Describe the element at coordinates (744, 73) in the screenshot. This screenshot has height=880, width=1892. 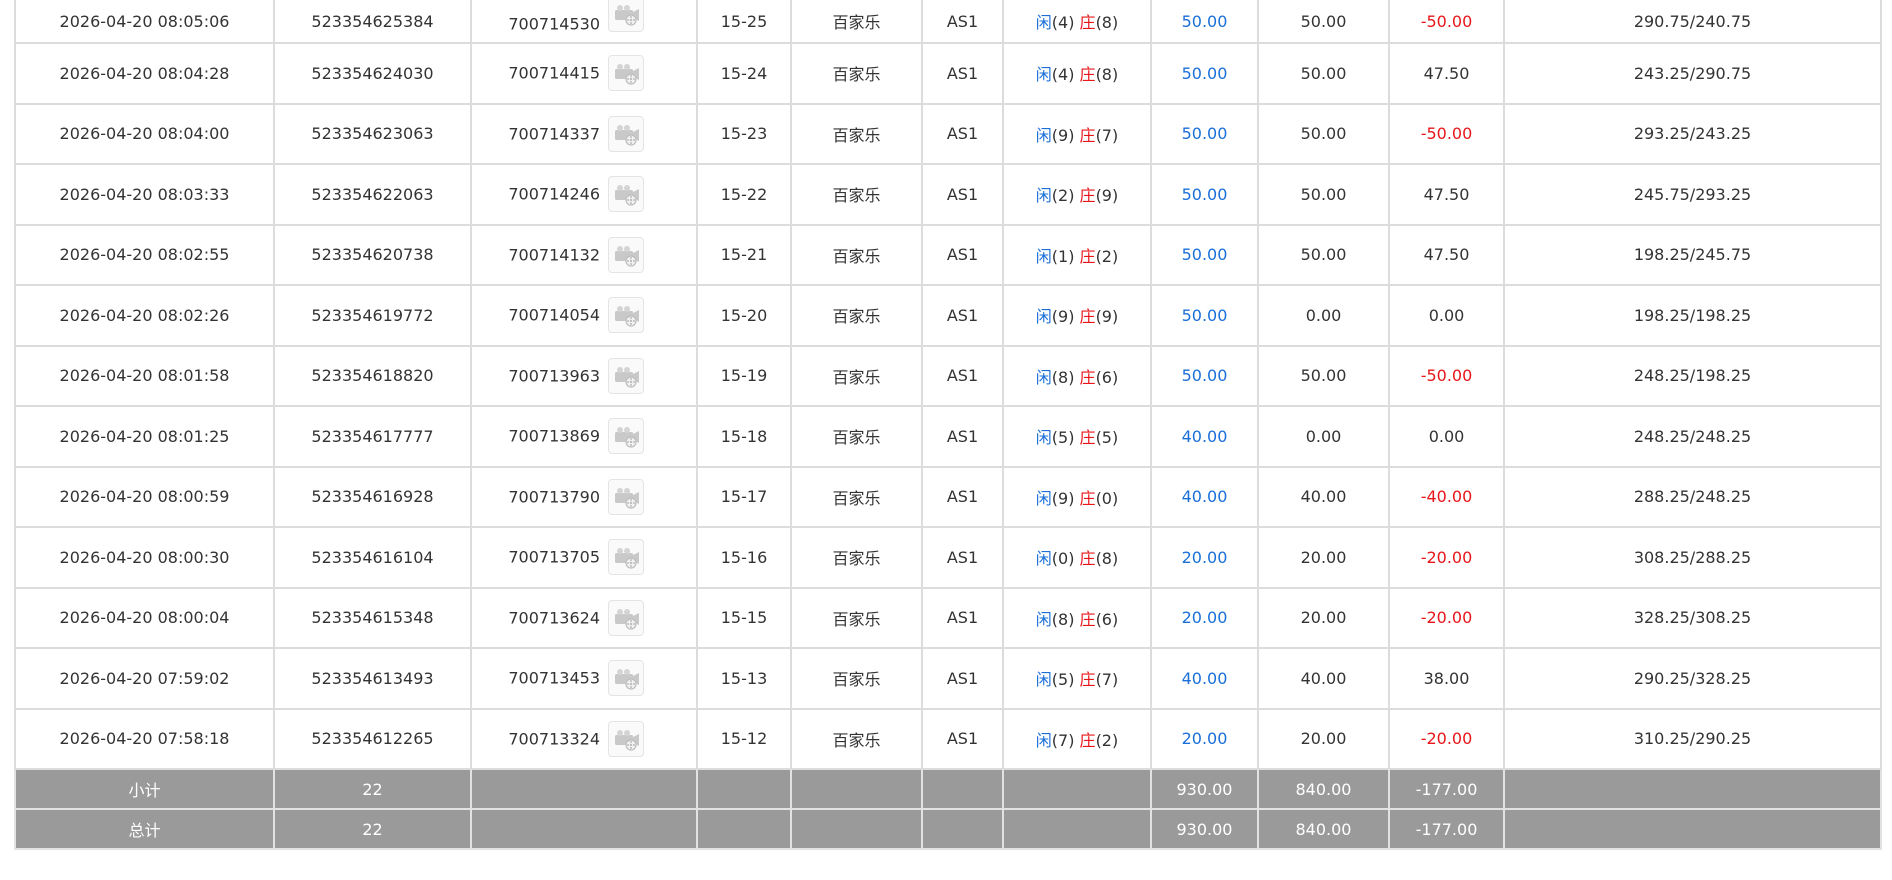
I see `shoe-round: 15-24` at that location.